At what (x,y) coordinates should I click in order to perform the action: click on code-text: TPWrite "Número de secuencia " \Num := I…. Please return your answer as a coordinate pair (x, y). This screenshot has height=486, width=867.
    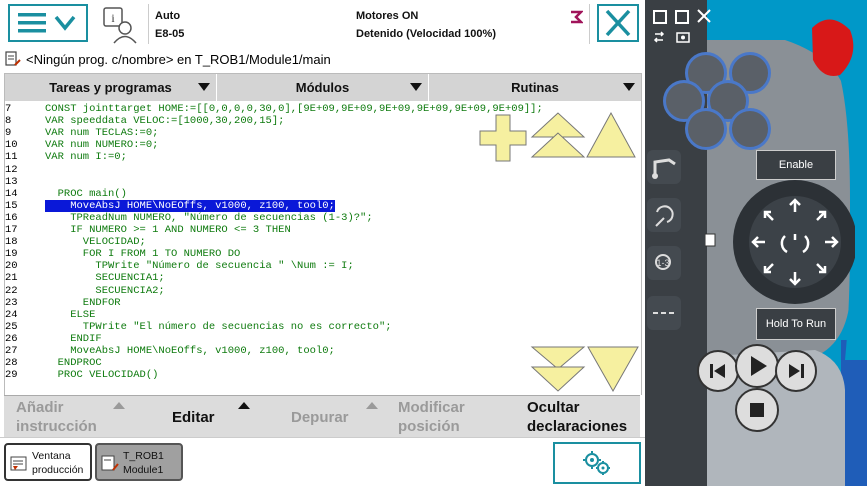
    Looking at the image, I should click on (199, 266).